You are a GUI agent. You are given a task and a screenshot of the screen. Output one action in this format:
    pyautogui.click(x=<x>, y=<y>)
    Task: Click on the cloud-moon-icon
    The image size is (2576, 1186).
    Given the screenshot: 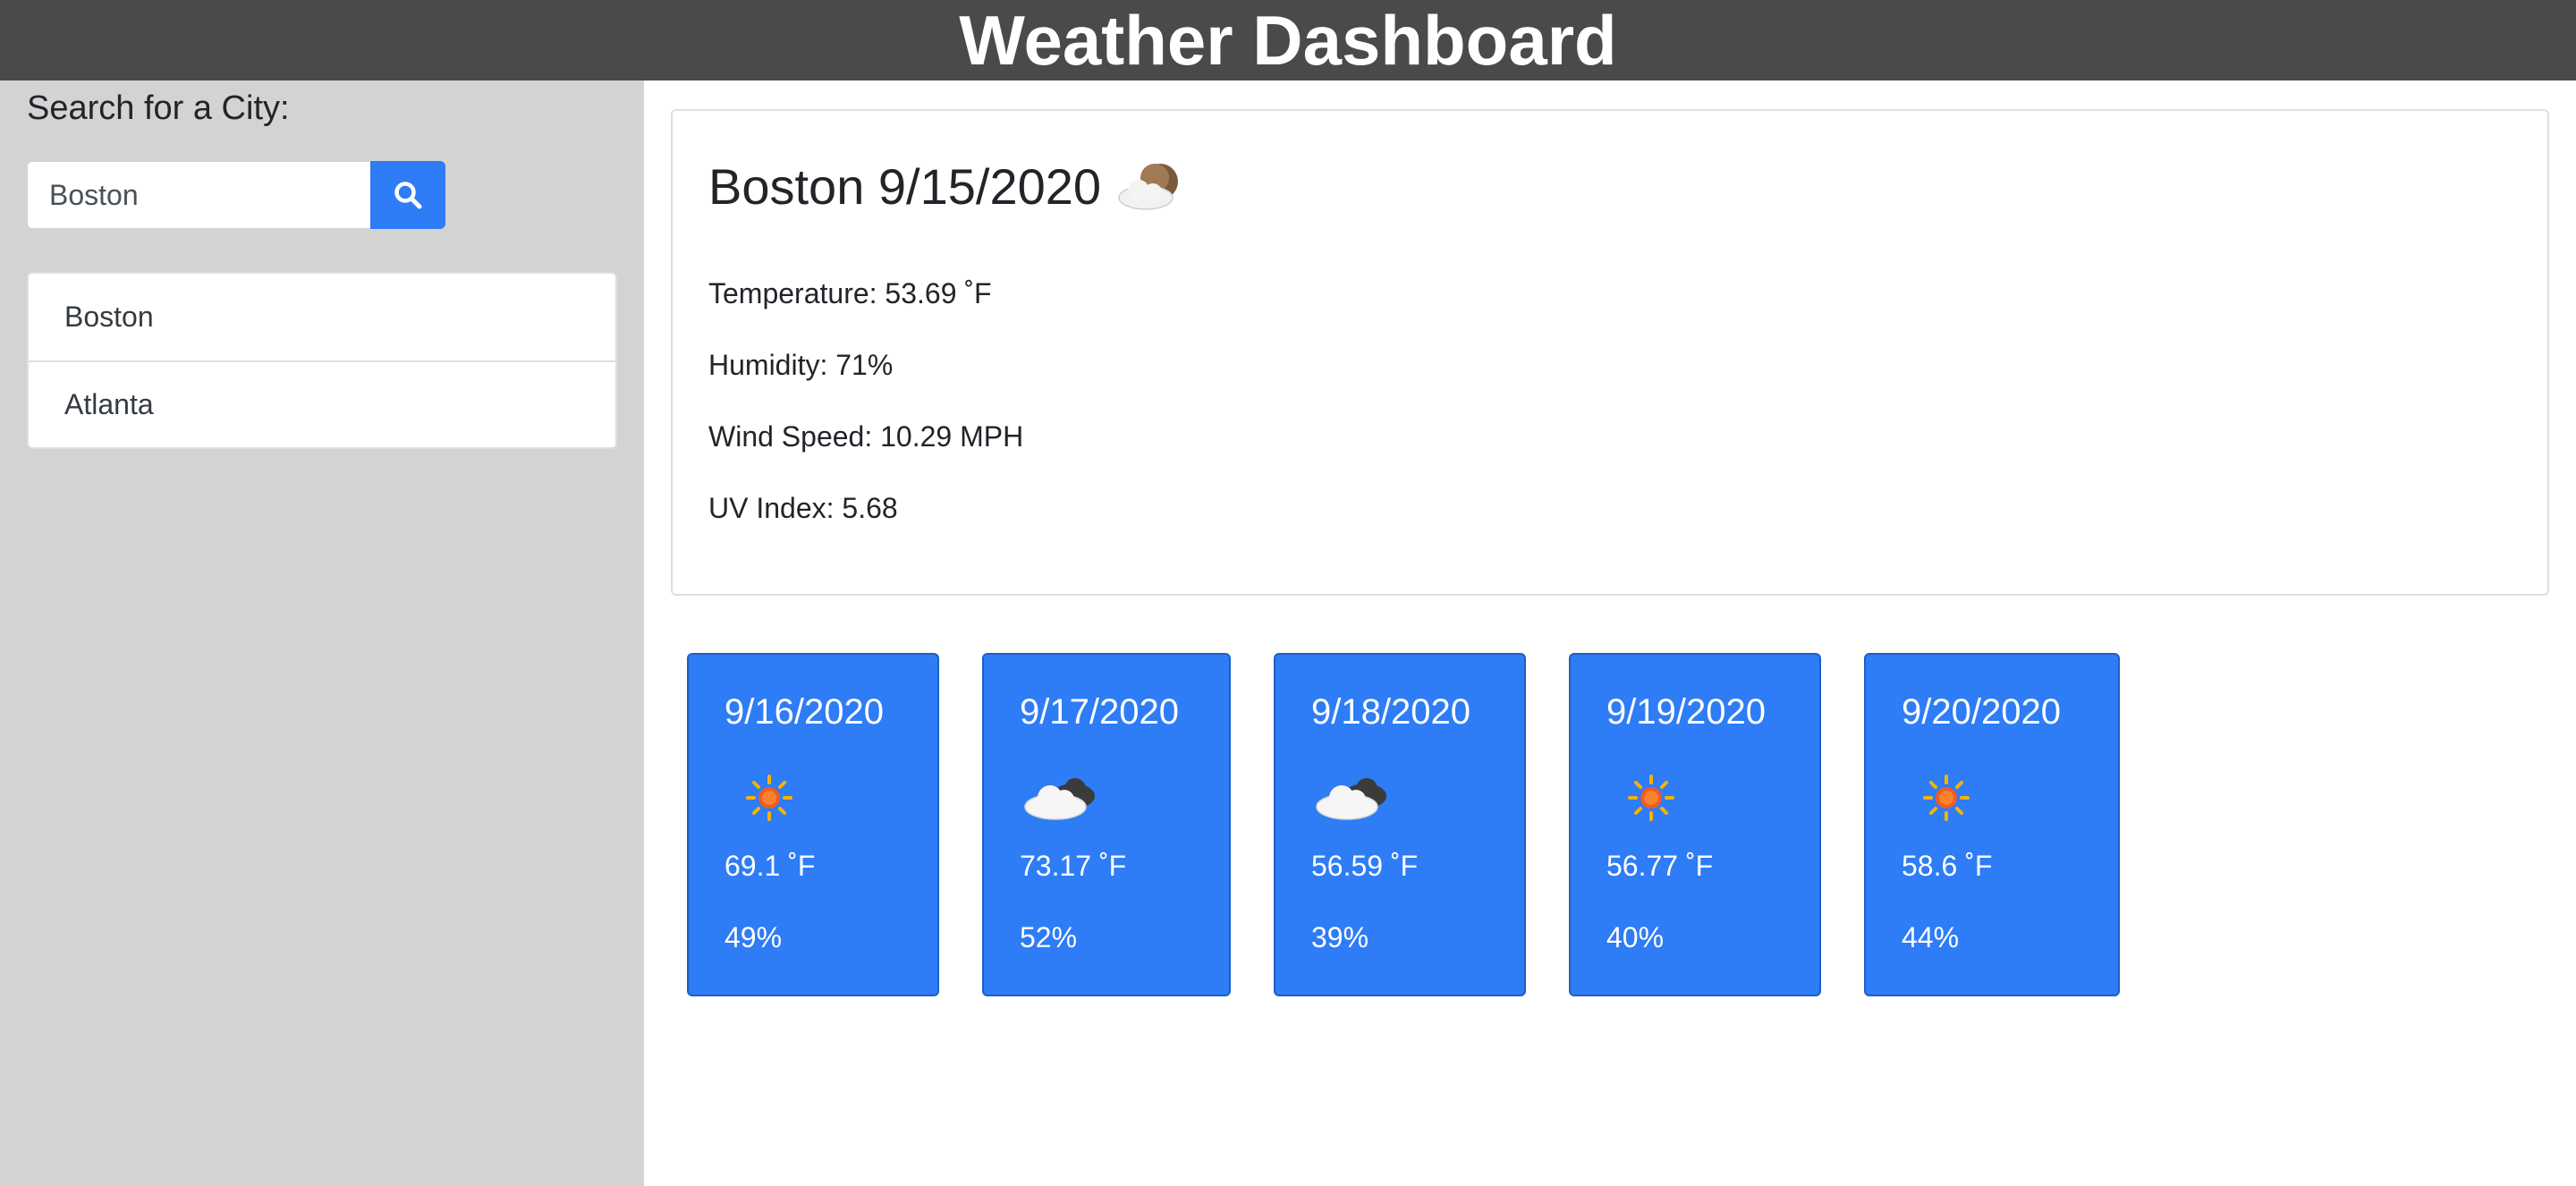 What is the action you would take?
    pyautogui.click(x=1148, y=186)
    